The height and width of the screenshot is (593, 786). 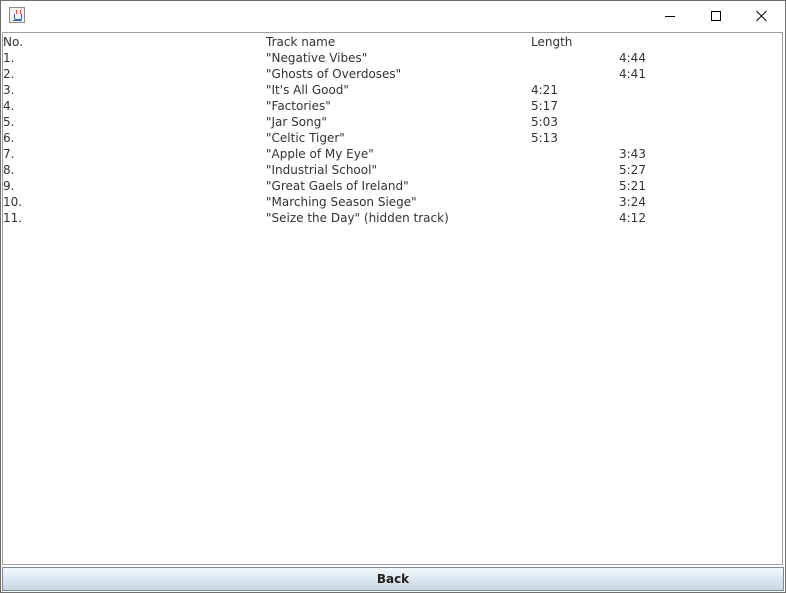 What do you see at coordinates (632, 170) in the screenshot?
I see `track-length-alt: 5:27` at bounding box center [632, 170].